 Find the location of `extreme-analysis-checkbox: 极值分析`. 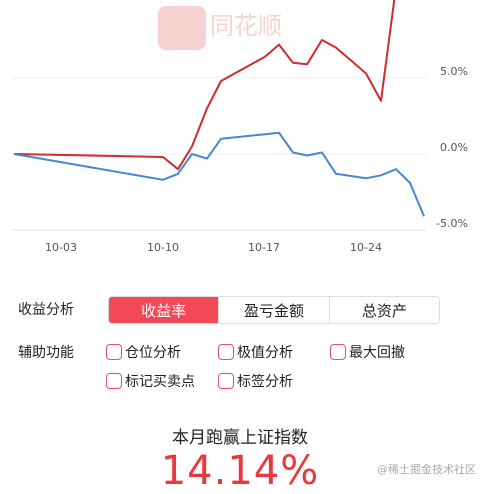

extreme-analysis-checkbox: 极值分析 is located at coordinates (255, 352).